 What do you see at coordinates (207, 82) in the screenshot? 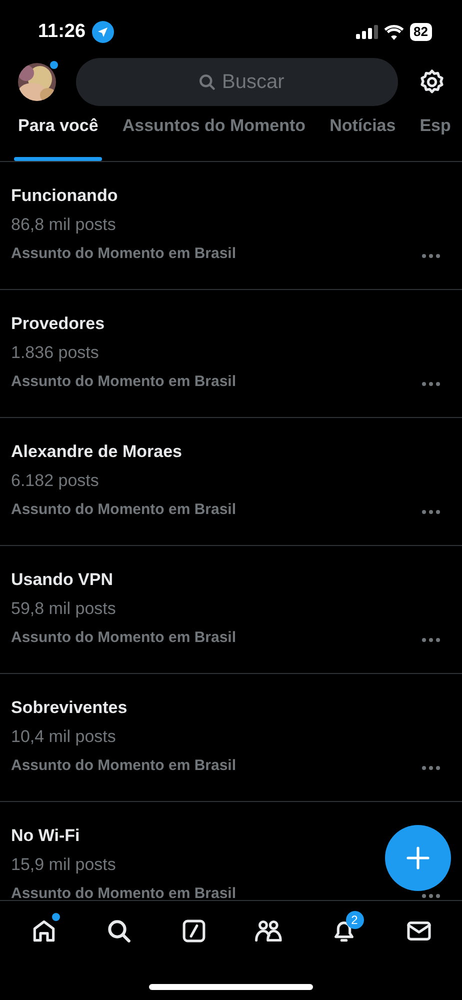
I see `search-icon` at bounding box center [207, 82].